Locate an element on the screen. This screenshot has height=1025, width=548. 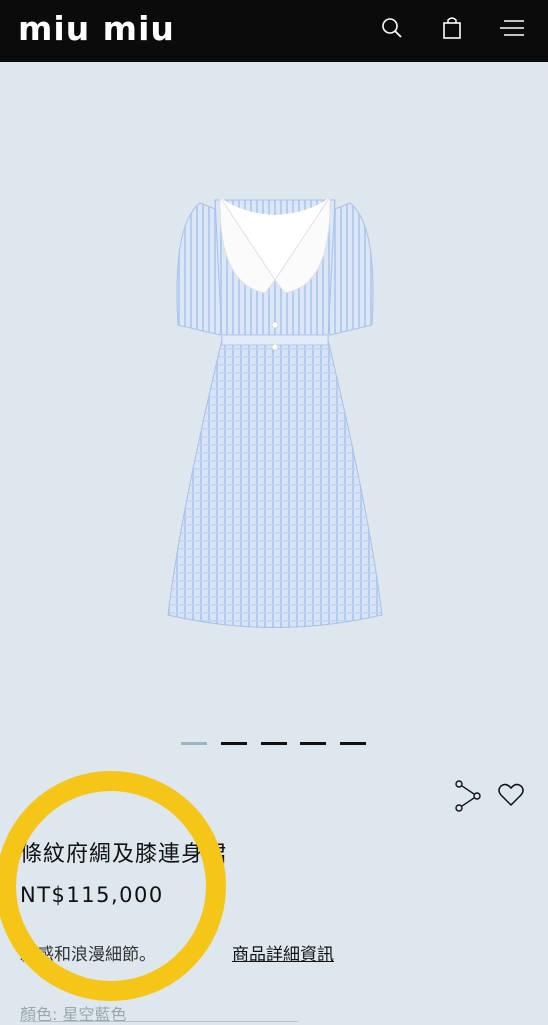
search-icon is located at coordinates (392, 28).